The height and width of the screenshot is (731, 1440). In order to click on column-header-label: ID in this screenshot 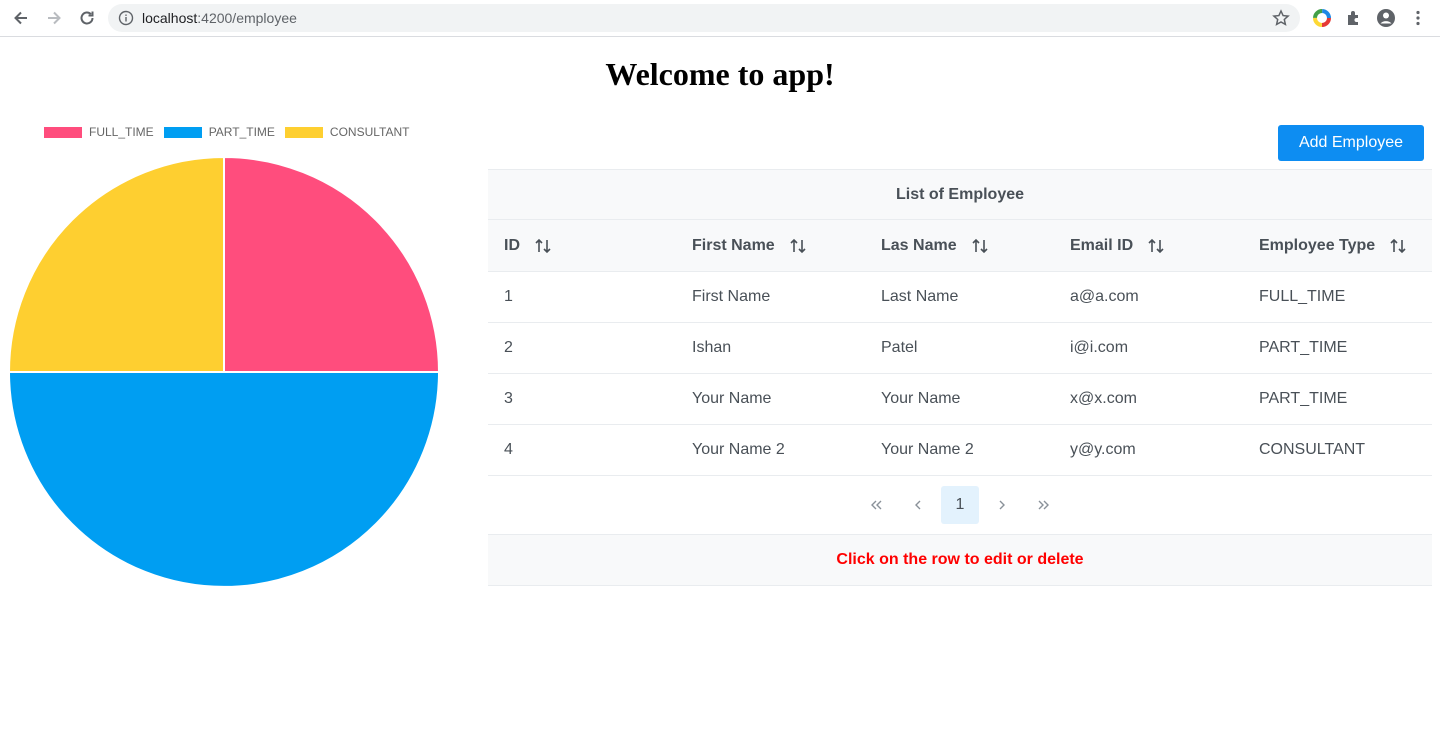, I will do `click(512, 245)`.